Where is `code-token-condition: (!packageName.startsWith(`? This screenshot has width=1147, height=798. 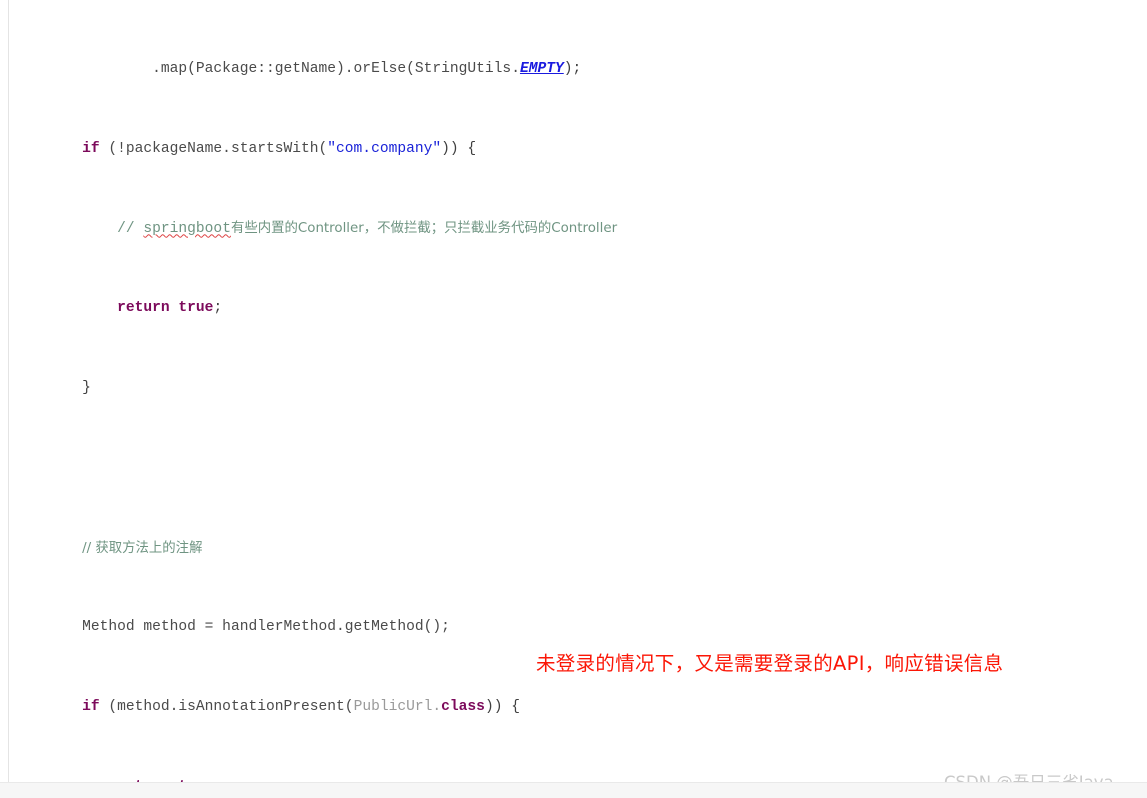 code-token-condition: (!packageName.startsWith( is located at coordinates (213, 148).